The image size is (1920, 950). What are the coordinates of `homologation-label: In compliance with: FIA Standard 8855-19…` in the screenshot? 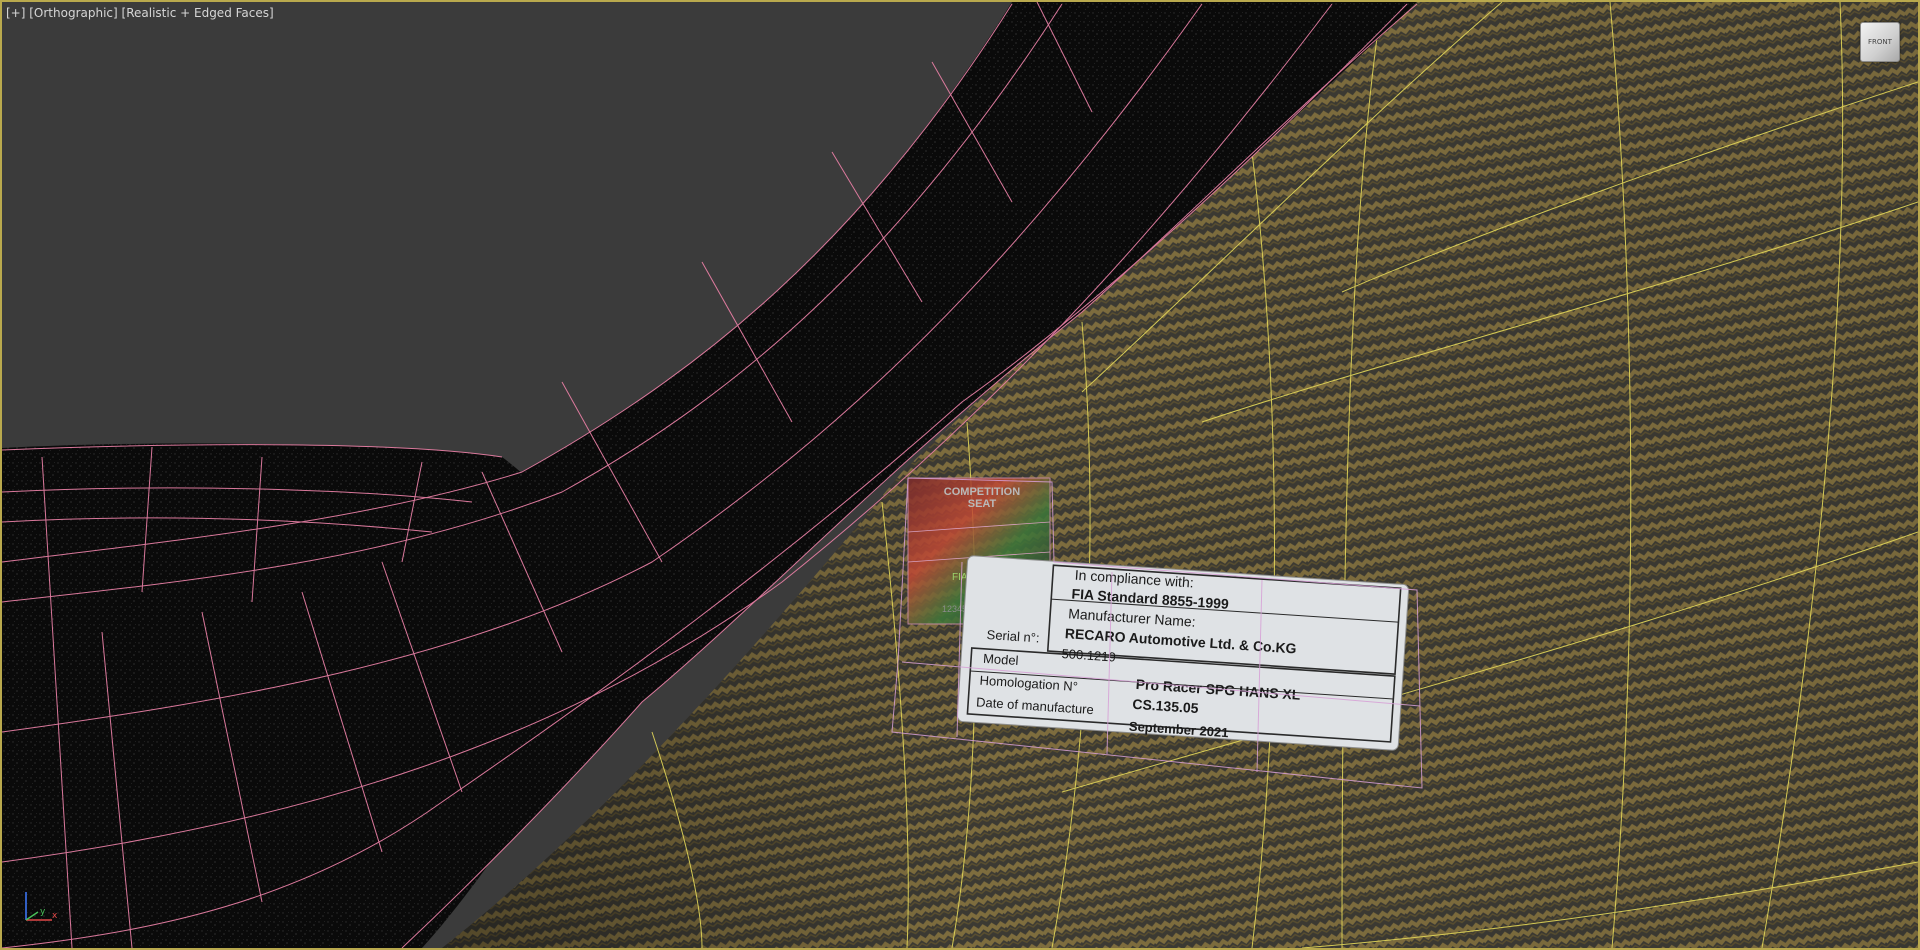 It's located at (1183, 653).